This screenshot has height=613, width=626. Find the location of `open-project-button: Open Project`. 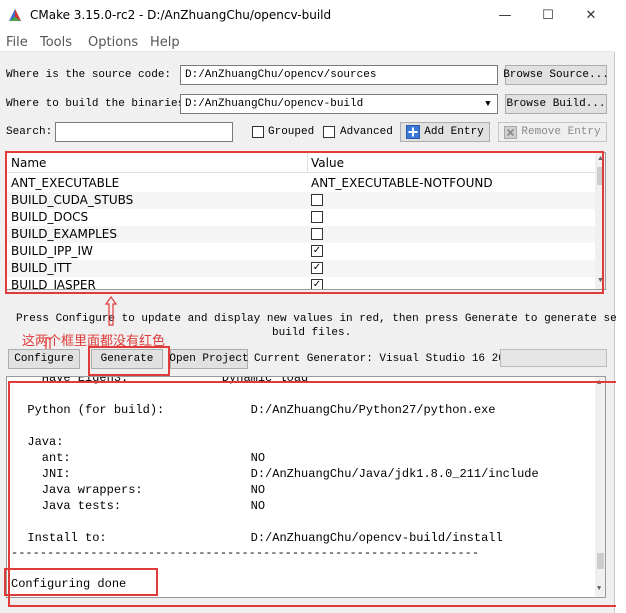

open-project-button: Open Project is located at coordinates (209, 359).